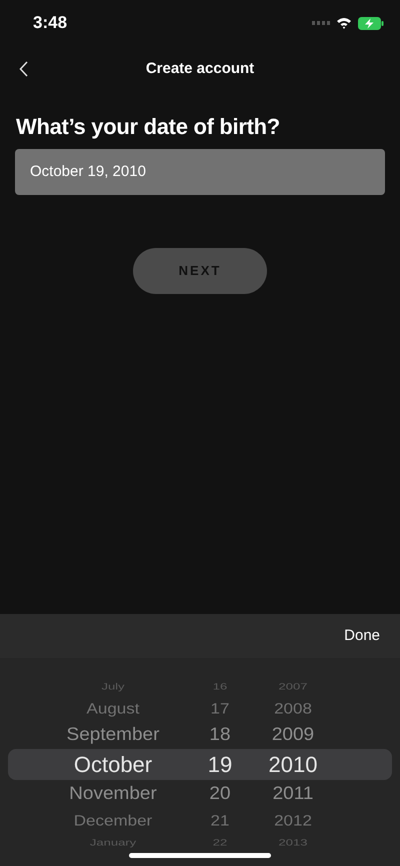  I want to click on month-option: November, so click(113, 794).